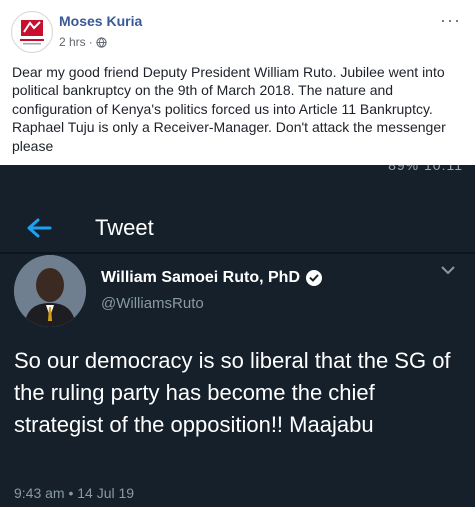 The image size is (475, 507). I want to click on tweet-handle: @WilliamsRuto, so click(152, 303).